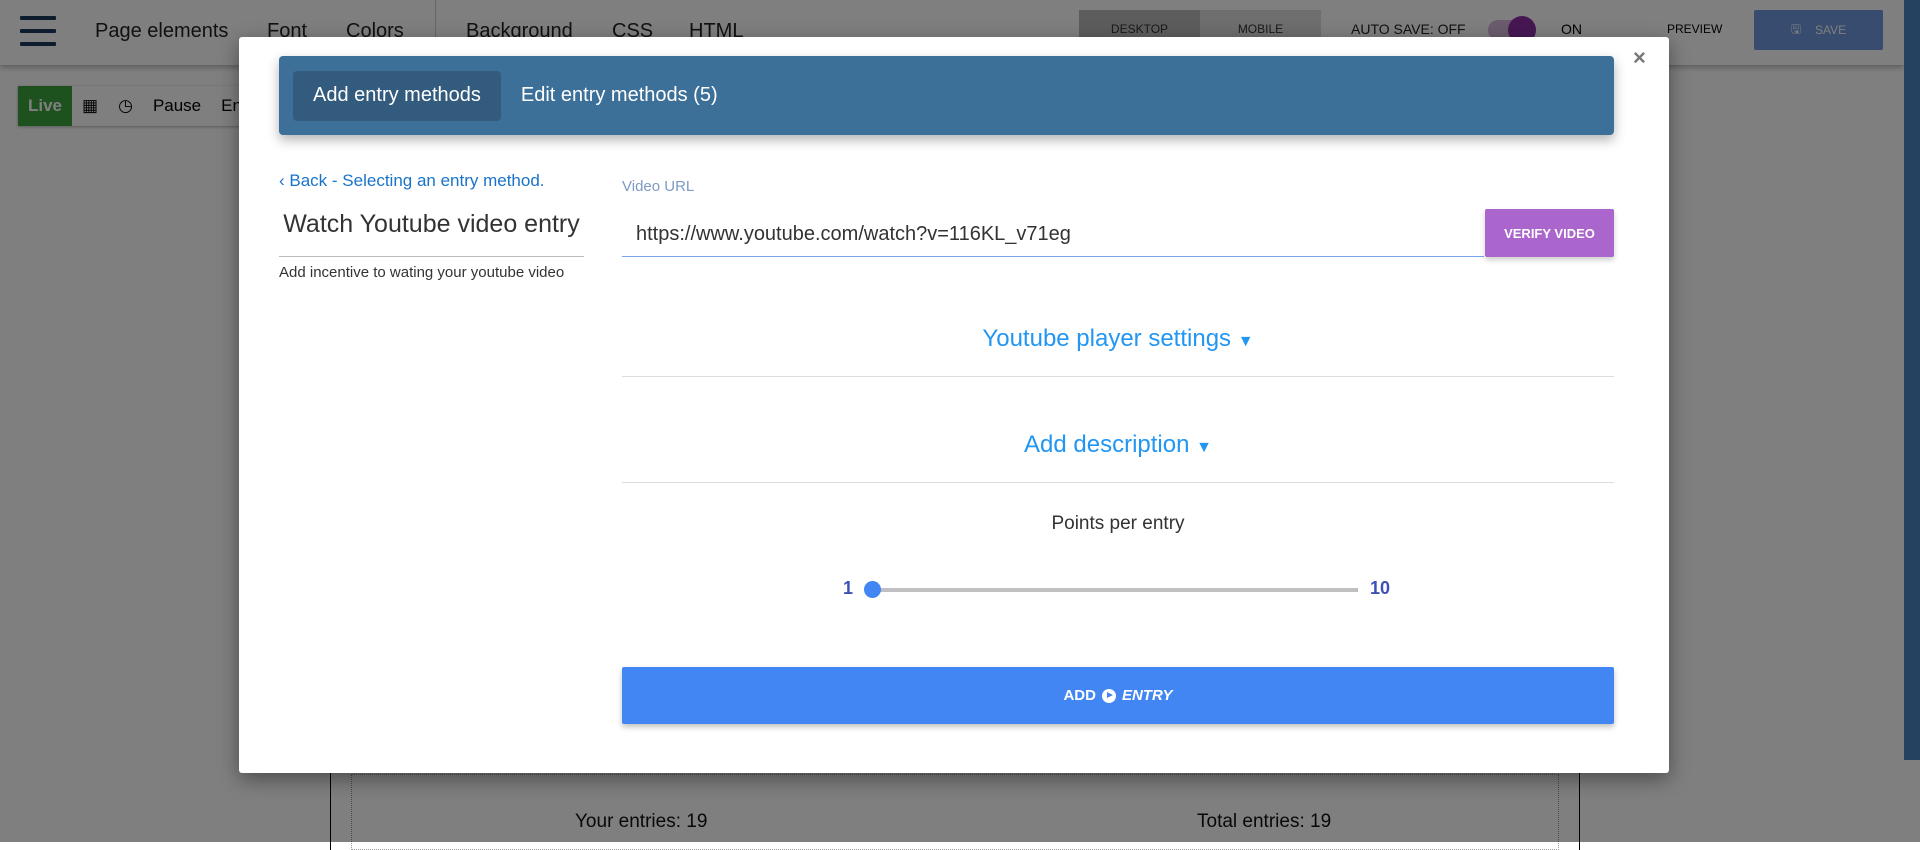 The width and height of the screenshot is (1920, 850). I want to click on add-description-label: Add description, so click(1107, 444).